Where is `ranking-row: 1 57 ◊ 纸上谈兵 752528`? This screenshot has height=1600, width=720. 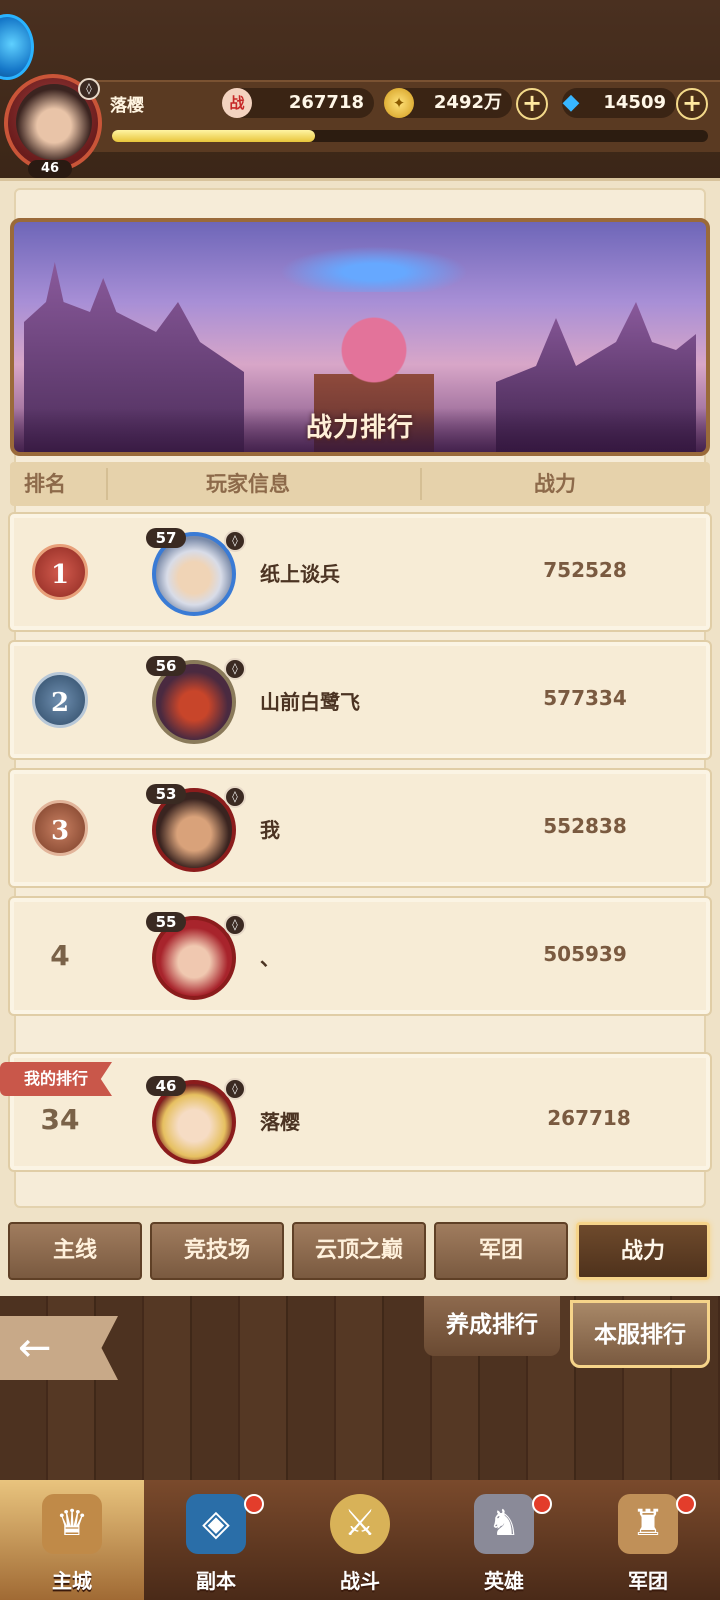
ranking-row: 1 57 ◊ 纸上谈兵 752528 is located at coordinates (360, 572).